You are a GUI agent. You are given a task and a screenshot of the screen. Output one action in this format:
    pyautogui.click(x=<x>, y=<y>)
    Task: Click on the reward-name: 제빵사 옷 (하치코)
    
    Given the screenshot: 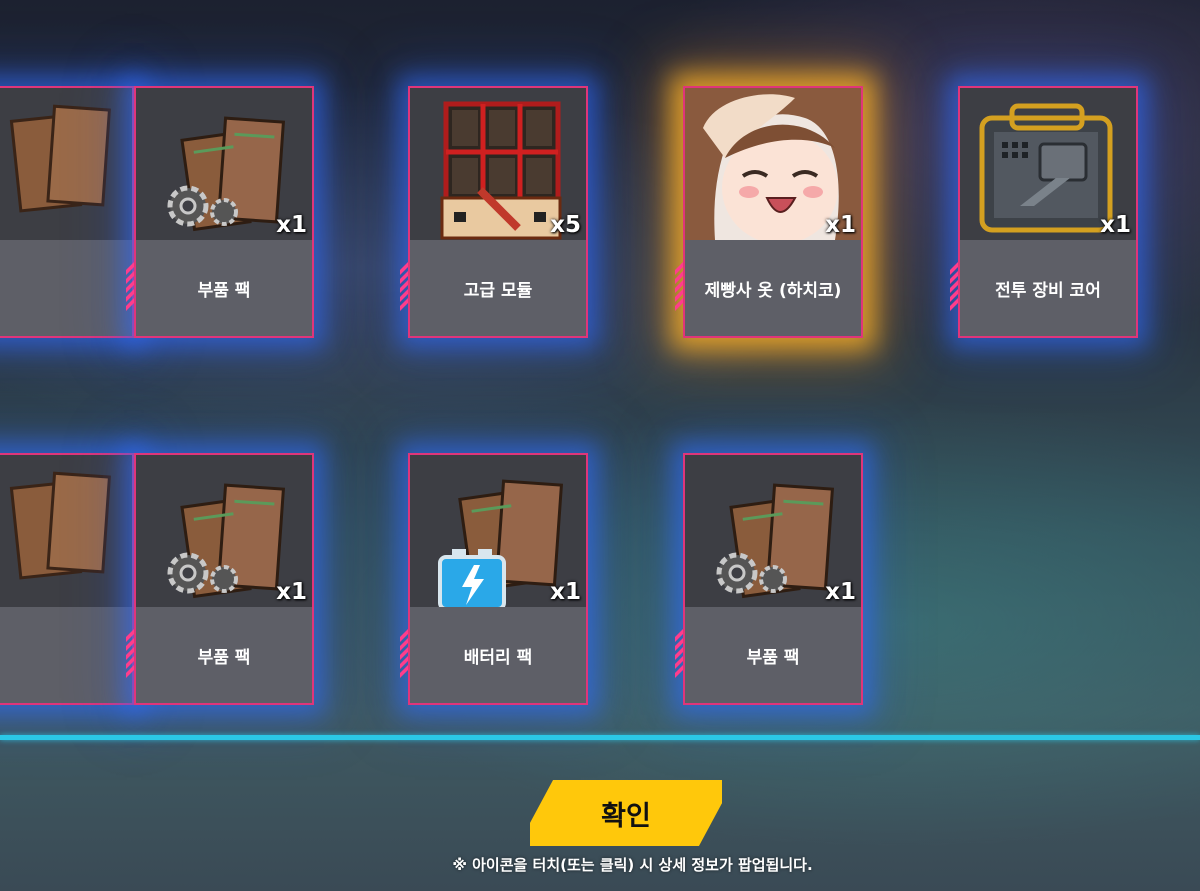 What is the action you would take?
    pyautogui.click(x=773, y=288)
    